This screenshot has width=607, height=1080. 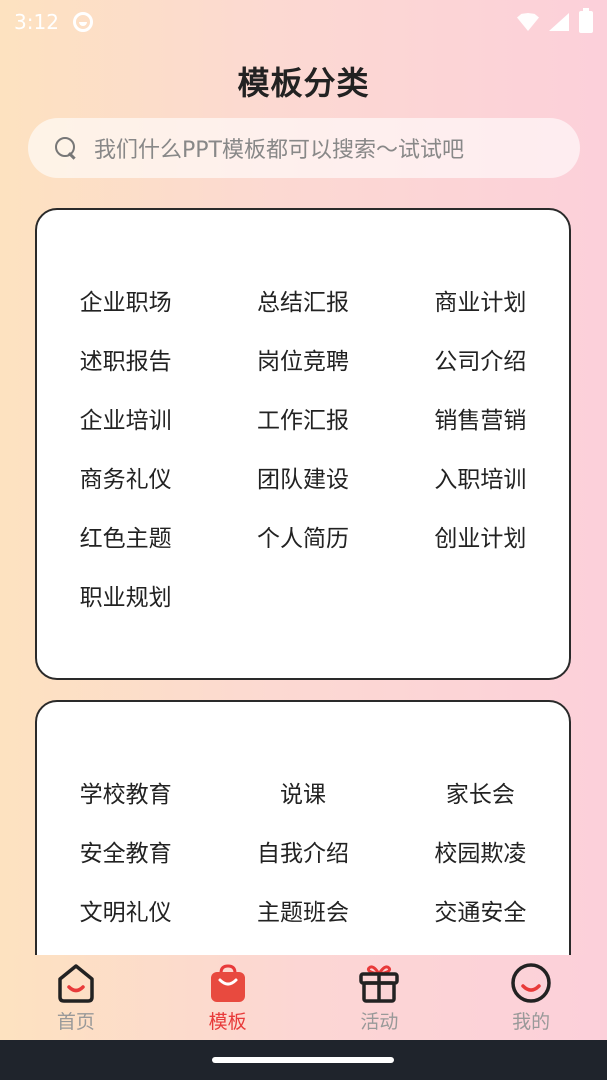 I want to click on bottom-tab-bar: 首页 模板 活动 我的, so click(x=303, y=997).